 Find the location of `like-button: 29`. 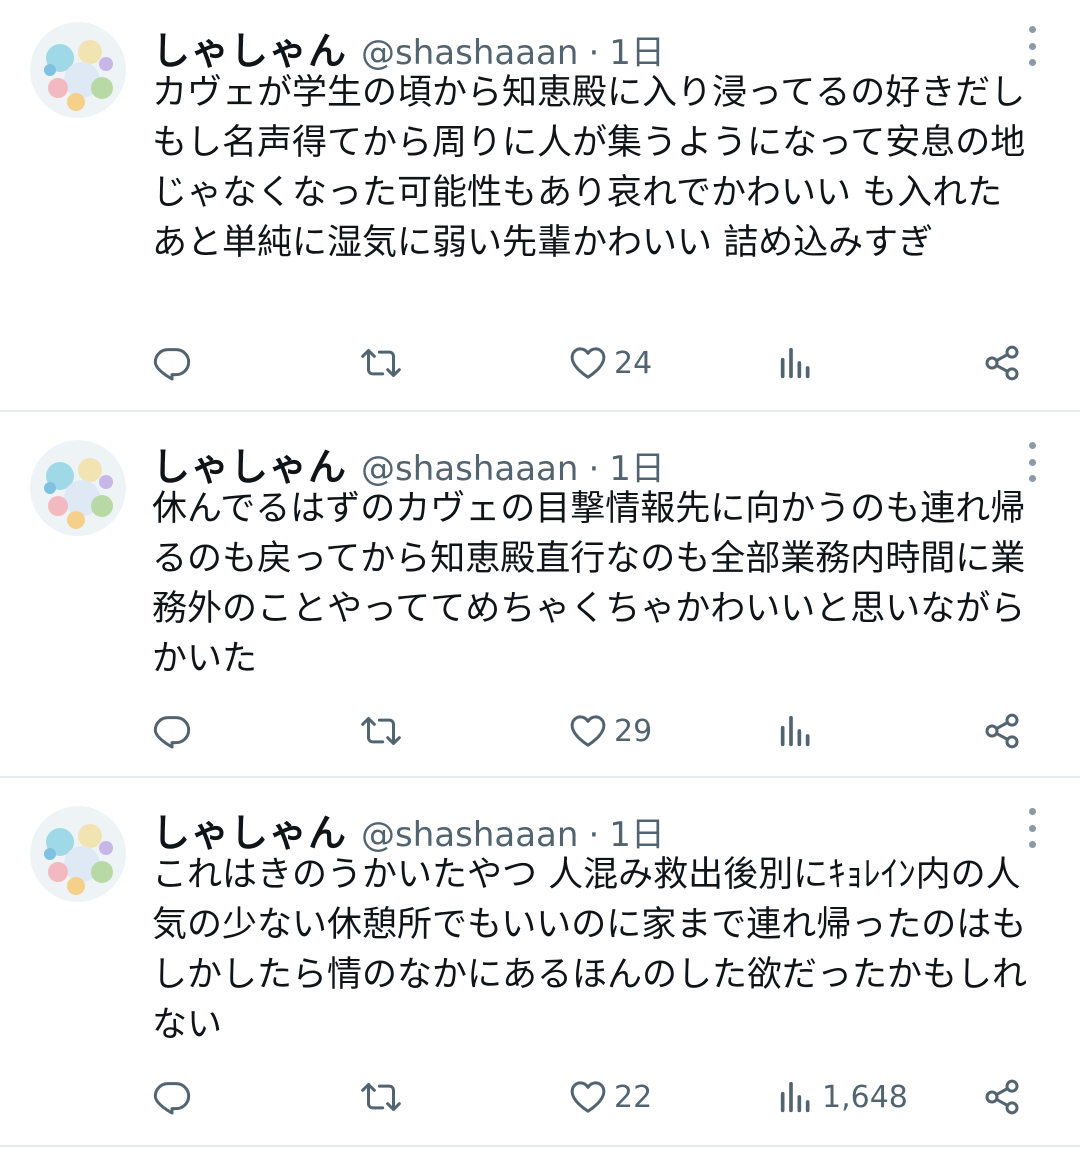

like-button: 29 is located at coordinates (610, 731).